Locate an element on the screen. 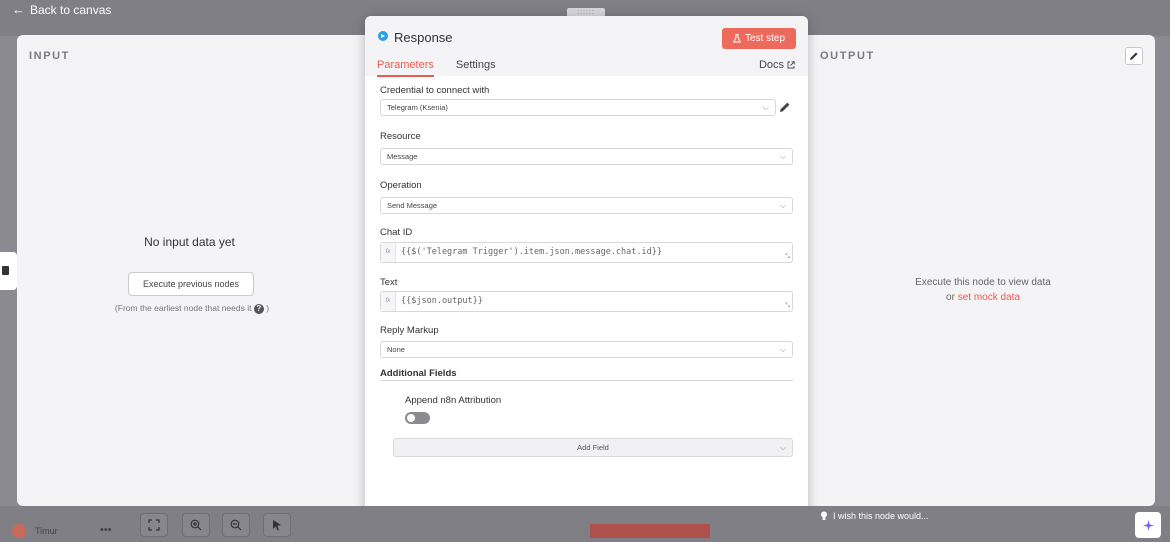 The width and height of the screenshot is (1170, 542). reply-markup-select: None ⌵ is located at coordinates (586, 349).